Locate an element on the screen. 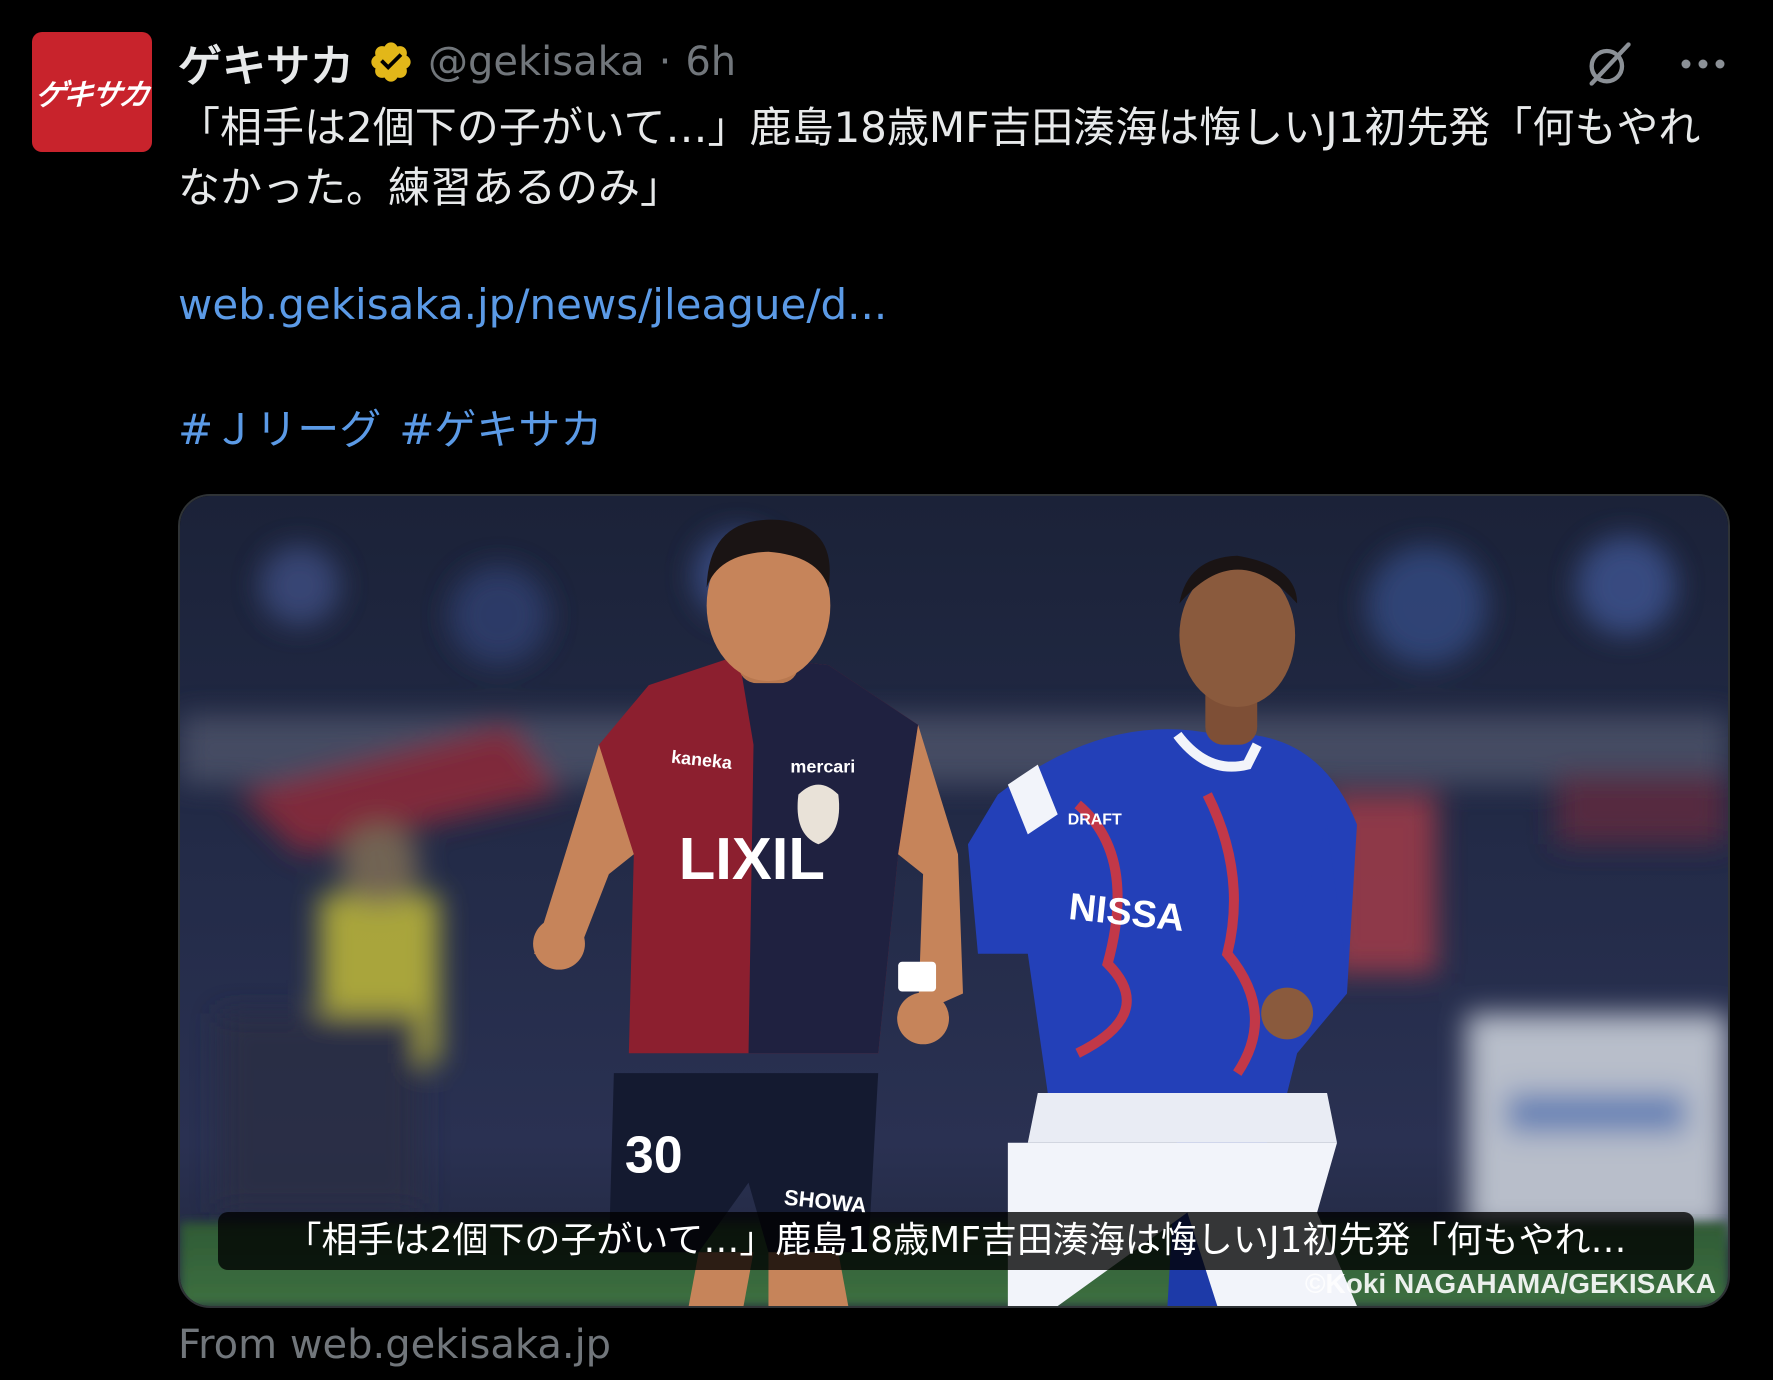 This screenshot has height=1380, width=1773. hashtag-gekisaka: #ゲキサカ is located at coordinates (500, 426).